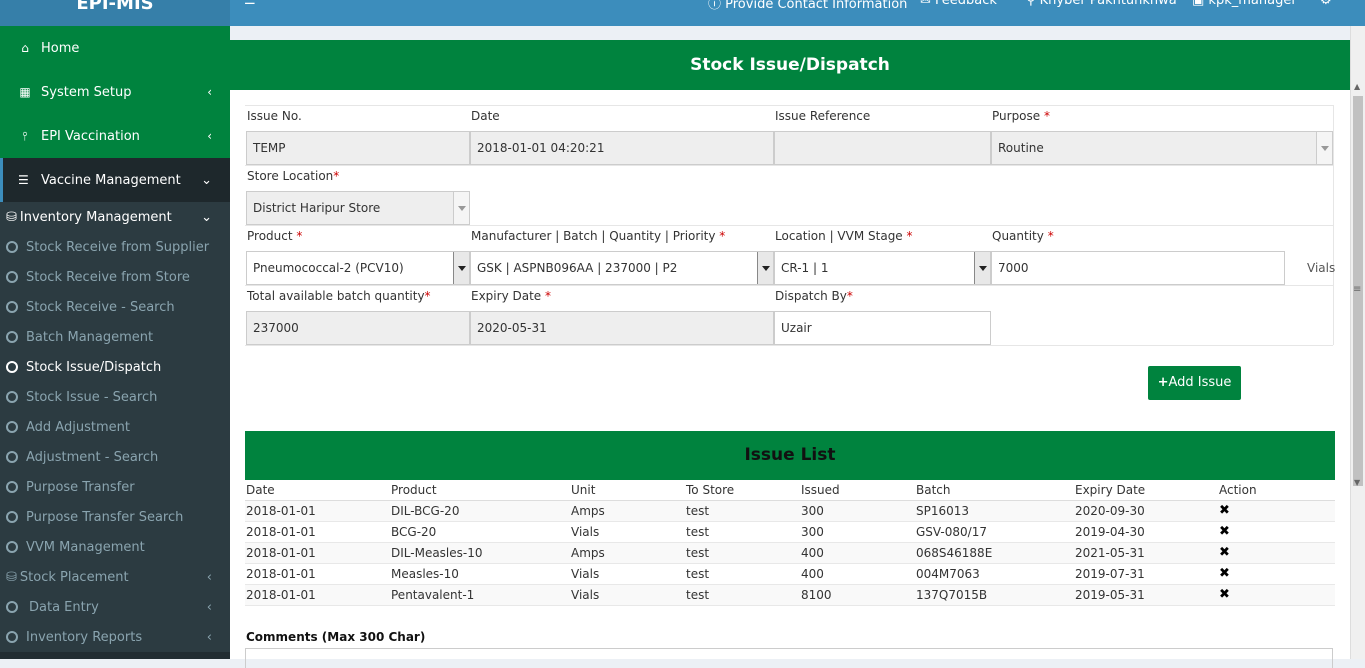 Image resolution: width=1365 pixels, height=668 pixels. What do you see at coordinates (25, 92) in the screenshot?
I see `grid-icon: ▦` at bounding box center [25, 92].